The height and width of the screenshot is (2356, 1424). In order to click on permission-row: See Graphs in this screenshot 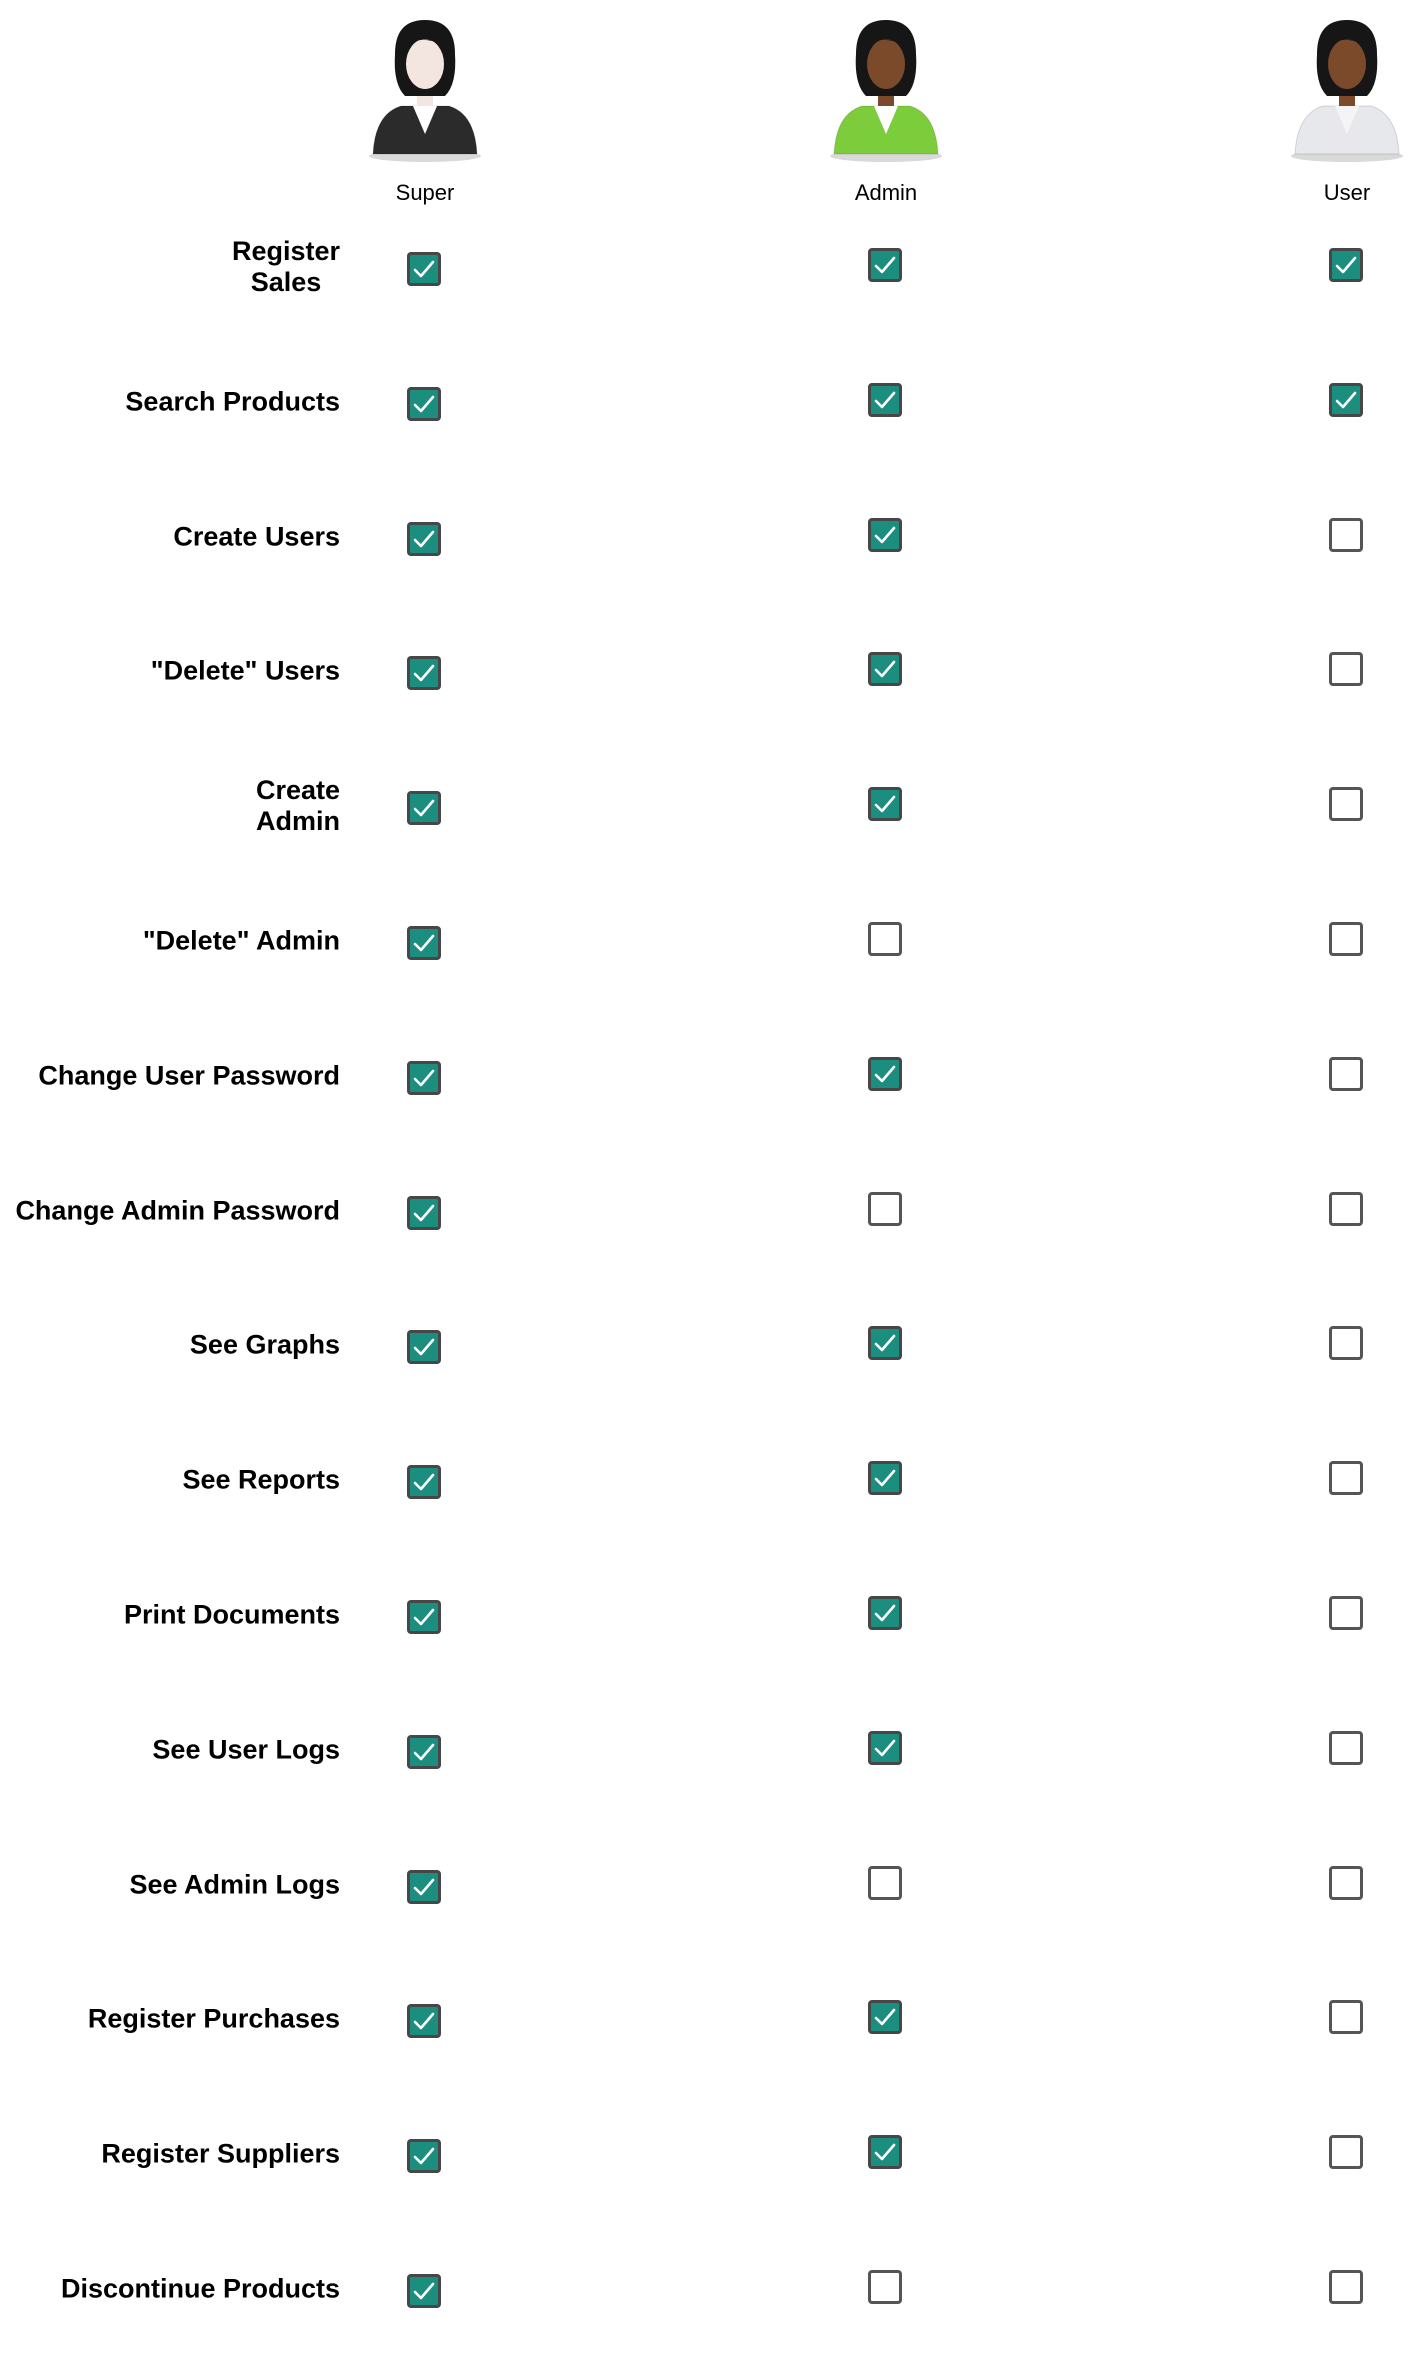, I will do `click(712, 1345)`.